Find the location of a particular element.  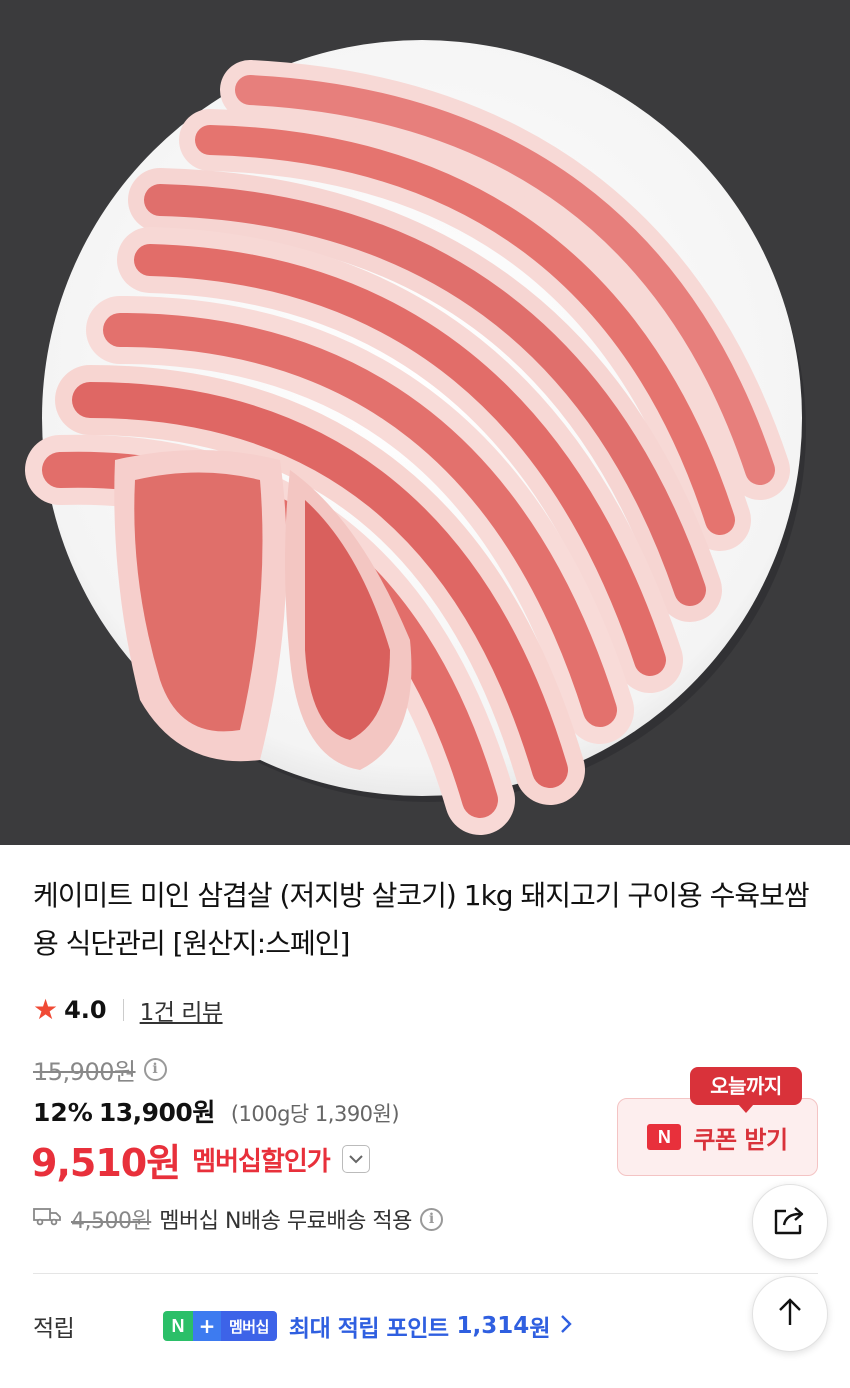

coupon-button: N 쿠폰 받기 is located at coordinates (717, 1137).